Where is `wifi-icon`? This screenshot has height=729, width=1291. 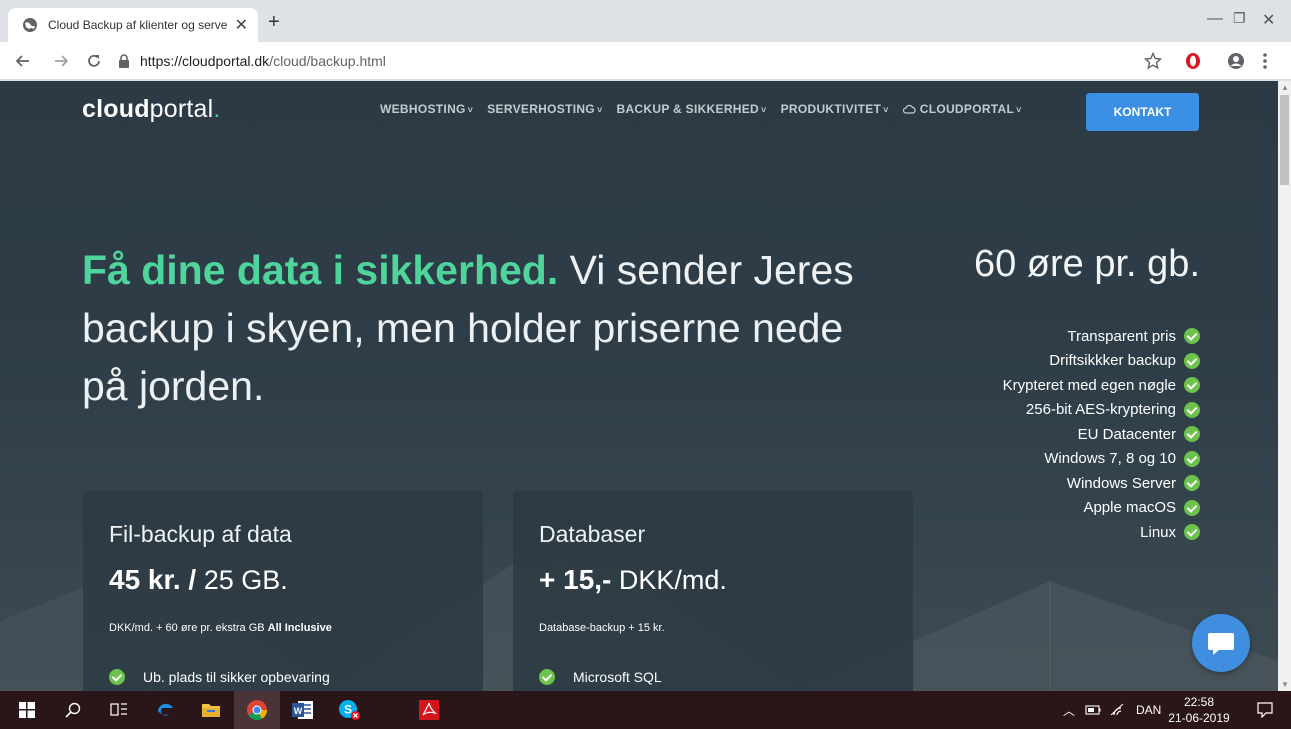 wifi-icon is located at coordinates (1118, 710).